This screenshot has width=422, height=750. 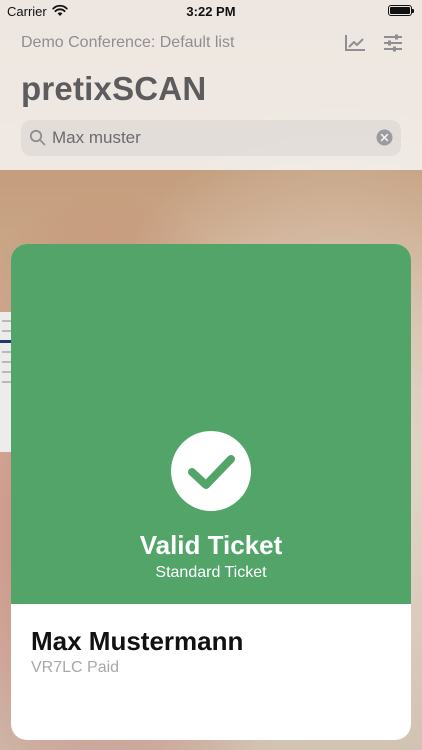 I want to click on filter-settings-icon, so click(x=393, y=43).